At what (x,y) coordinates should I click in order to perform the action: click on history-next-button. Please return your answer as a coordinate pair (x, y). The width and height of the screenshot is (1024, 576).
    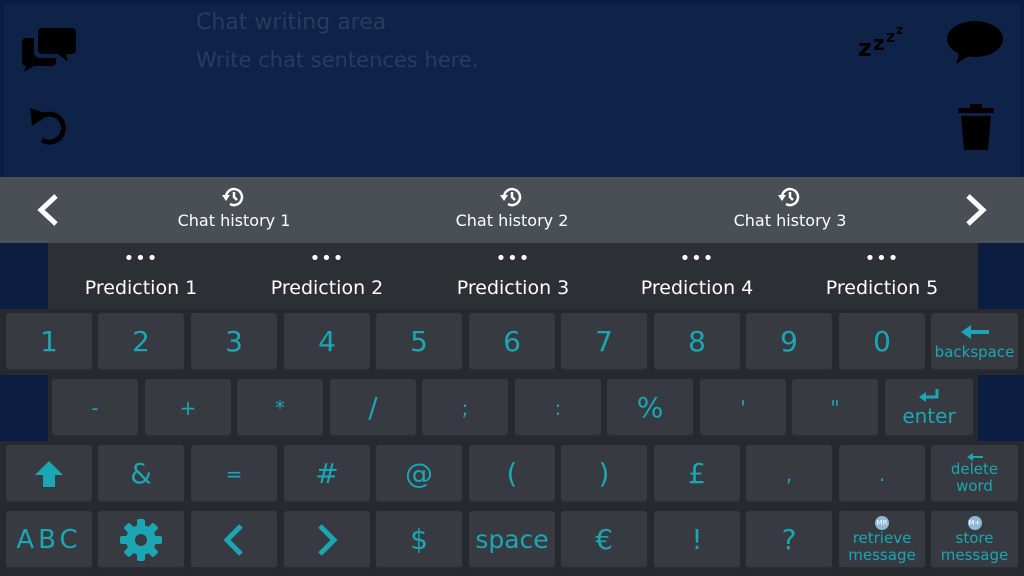
    Looking at the image, I should click on (976, 210).